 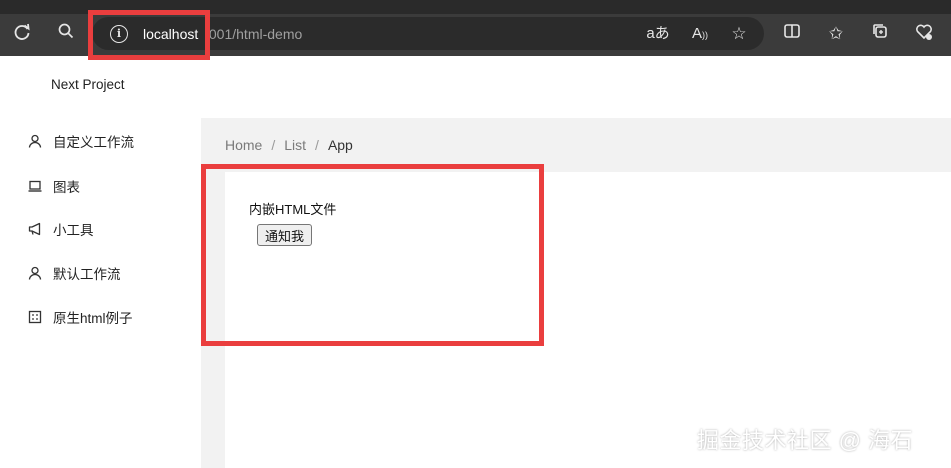 What do you see at coordinates (924, 34) in the screenshot?
I see `browser-health-icon` at bounding box center [924, 34].